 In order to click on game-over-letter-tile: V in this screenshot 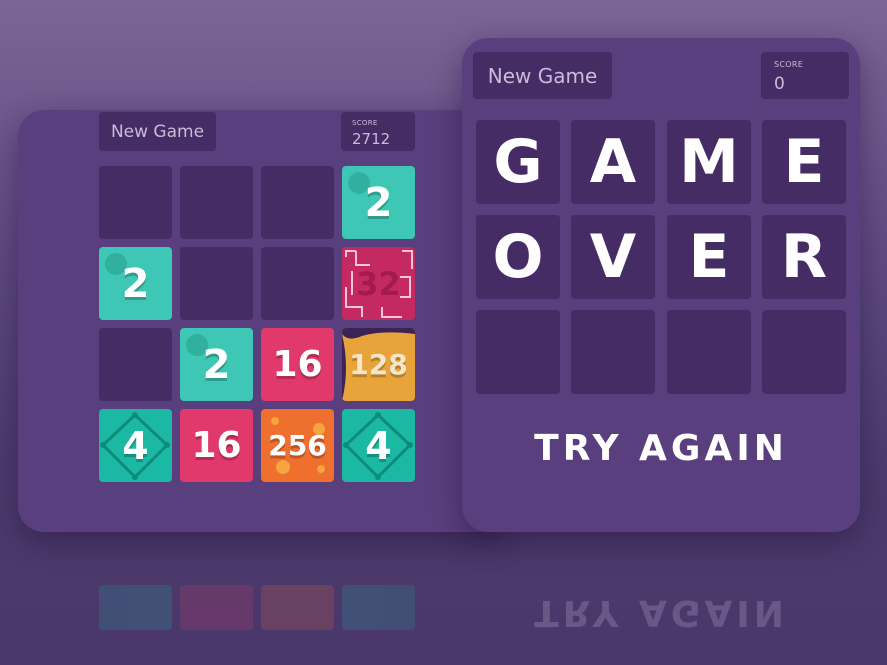, I will do `click(613, 257)`.